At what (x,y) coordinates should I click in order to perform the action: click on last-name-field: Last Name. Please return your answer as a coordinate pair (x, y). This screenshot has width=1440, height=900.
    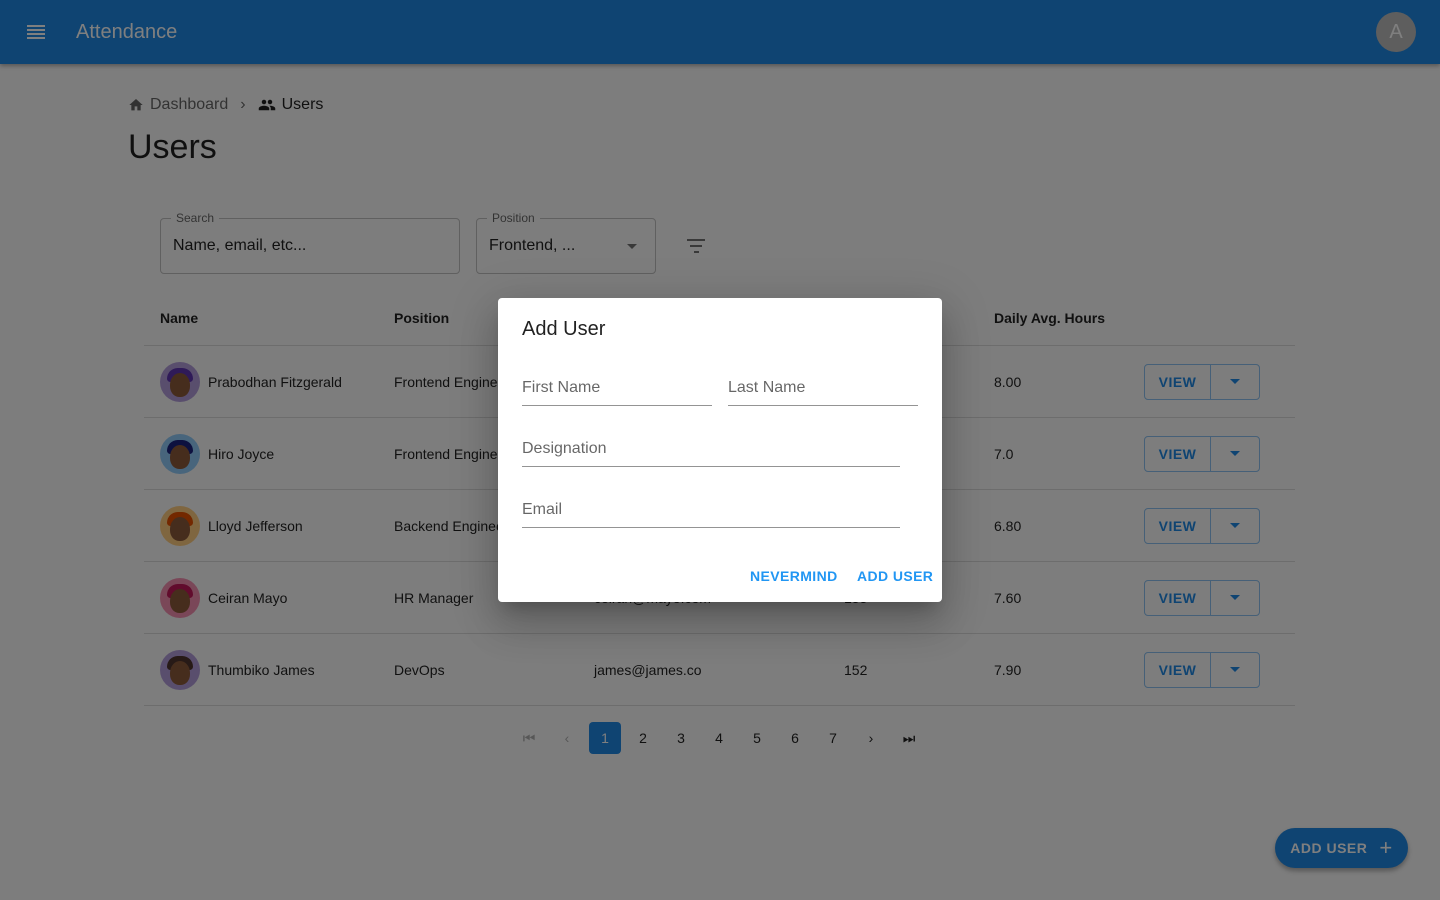
    Looking at the image, I should click on (823, 391).